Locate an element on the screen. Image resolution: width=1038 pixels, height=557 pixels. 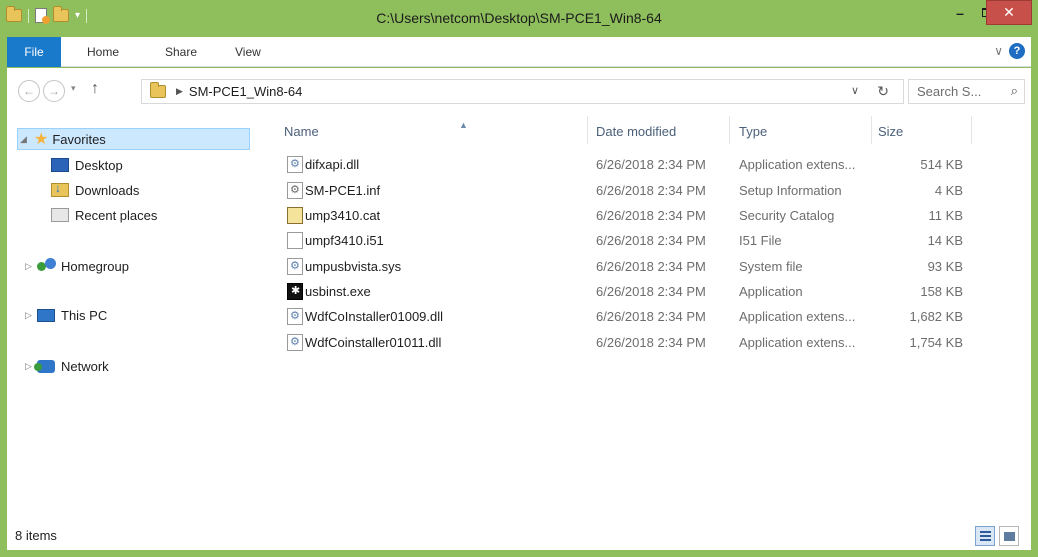
file-type: I51 File is located at coordinates (760, 240).